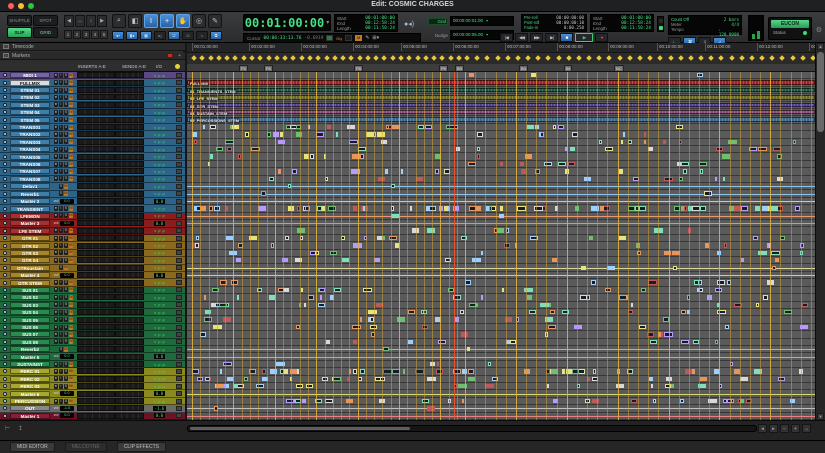 The image size is (825, 453). I want to click on track-row: SUS 01 ● I S M v p p, so click(92, 290).